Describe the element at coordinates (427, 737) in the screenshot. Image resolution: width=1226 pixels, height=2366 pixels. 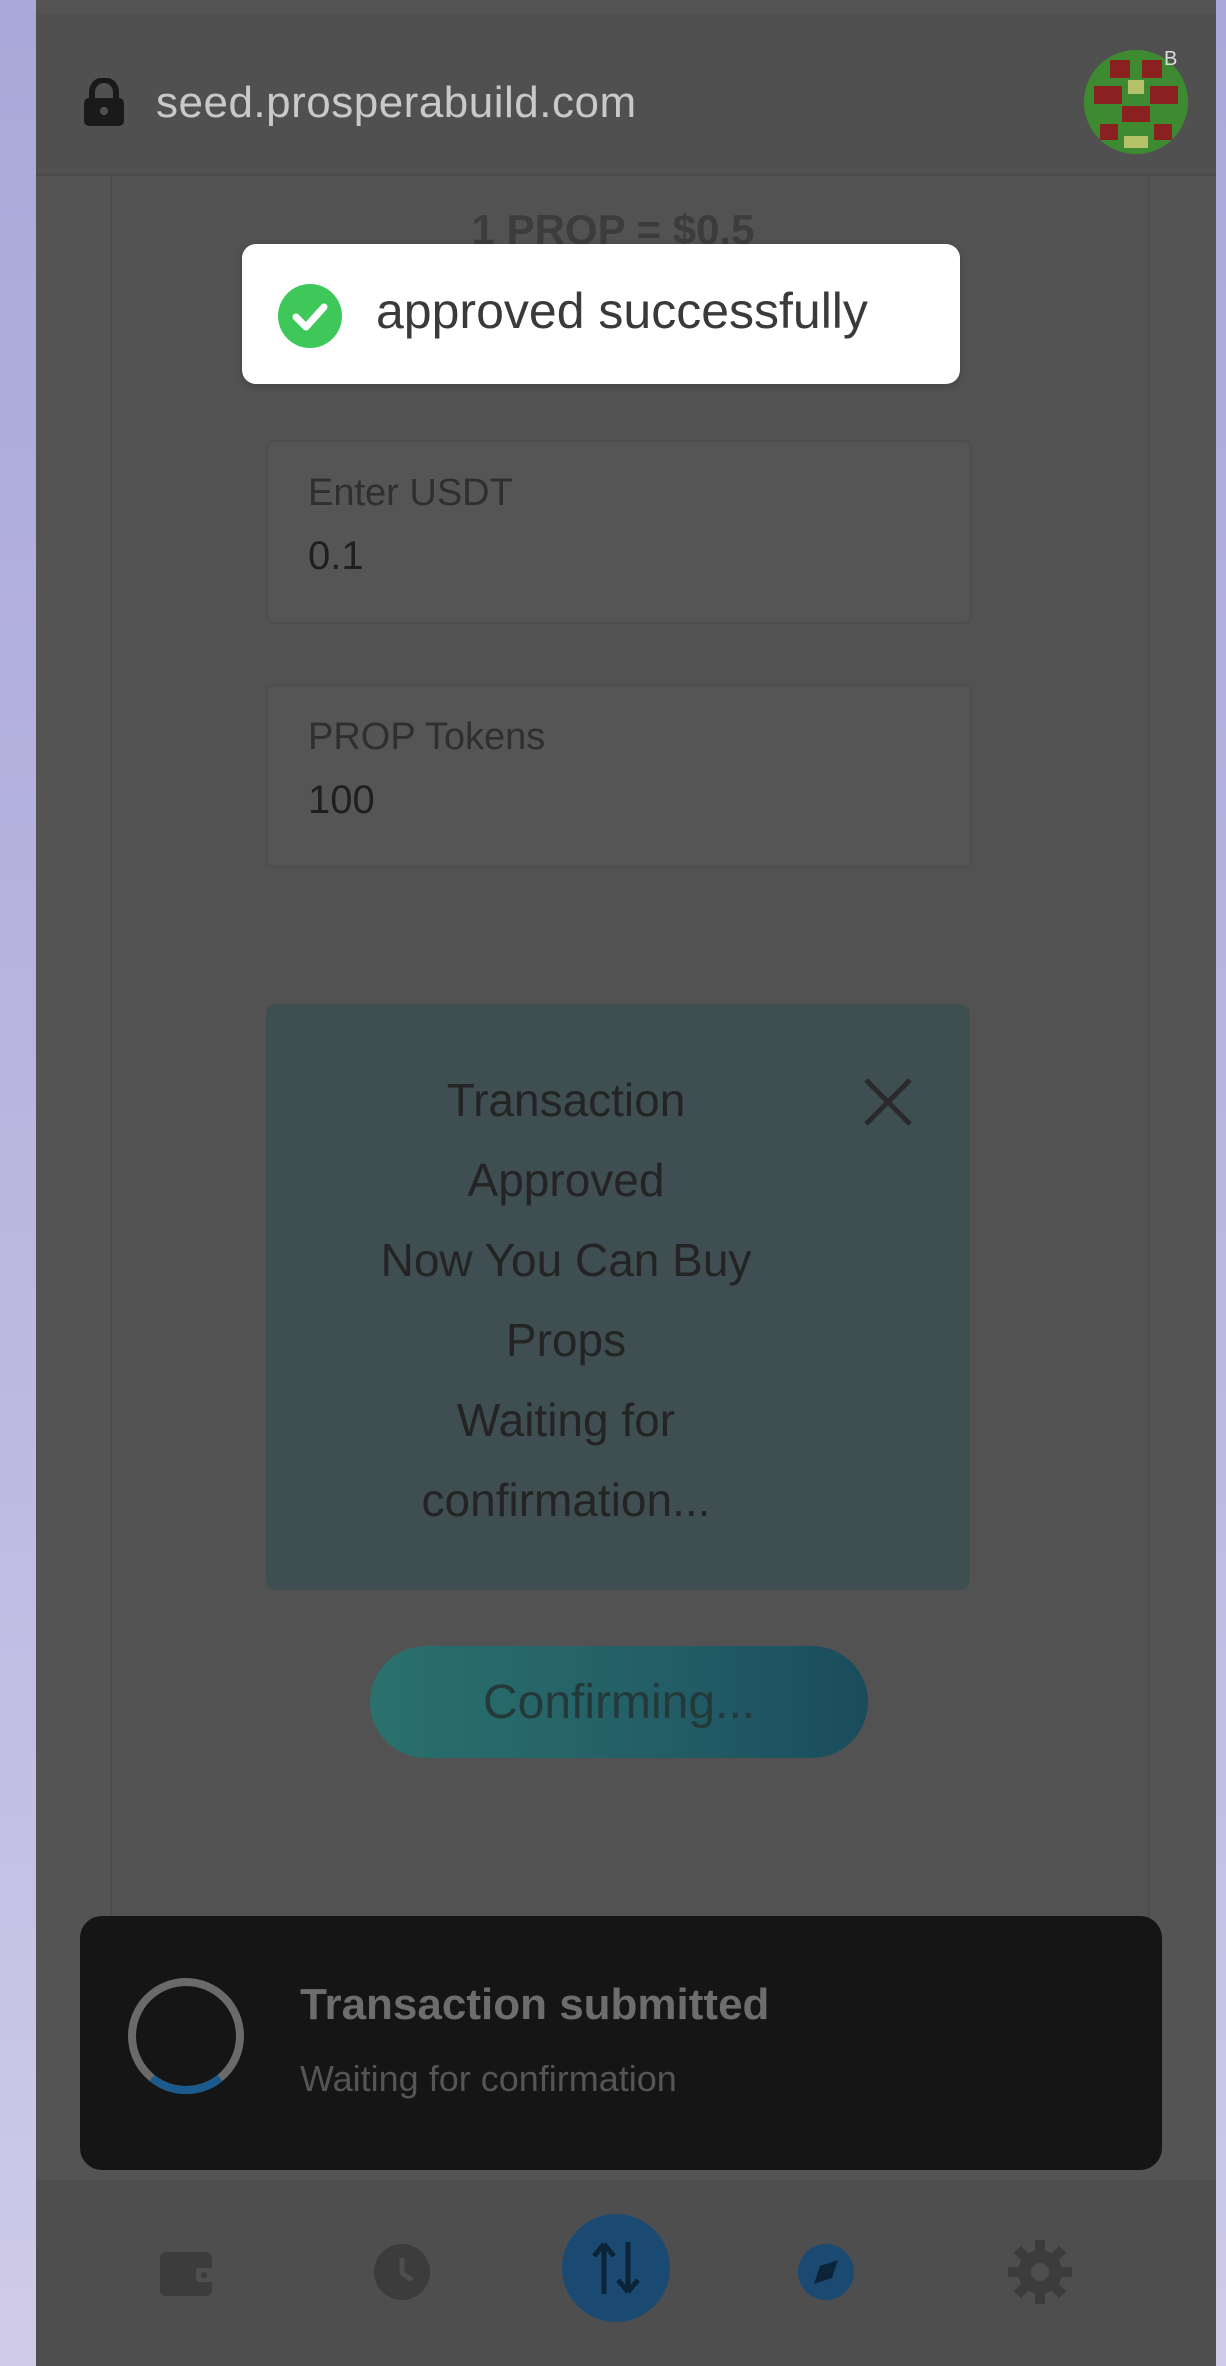
I see `prop-field-label: PROP Tokens` at that location.